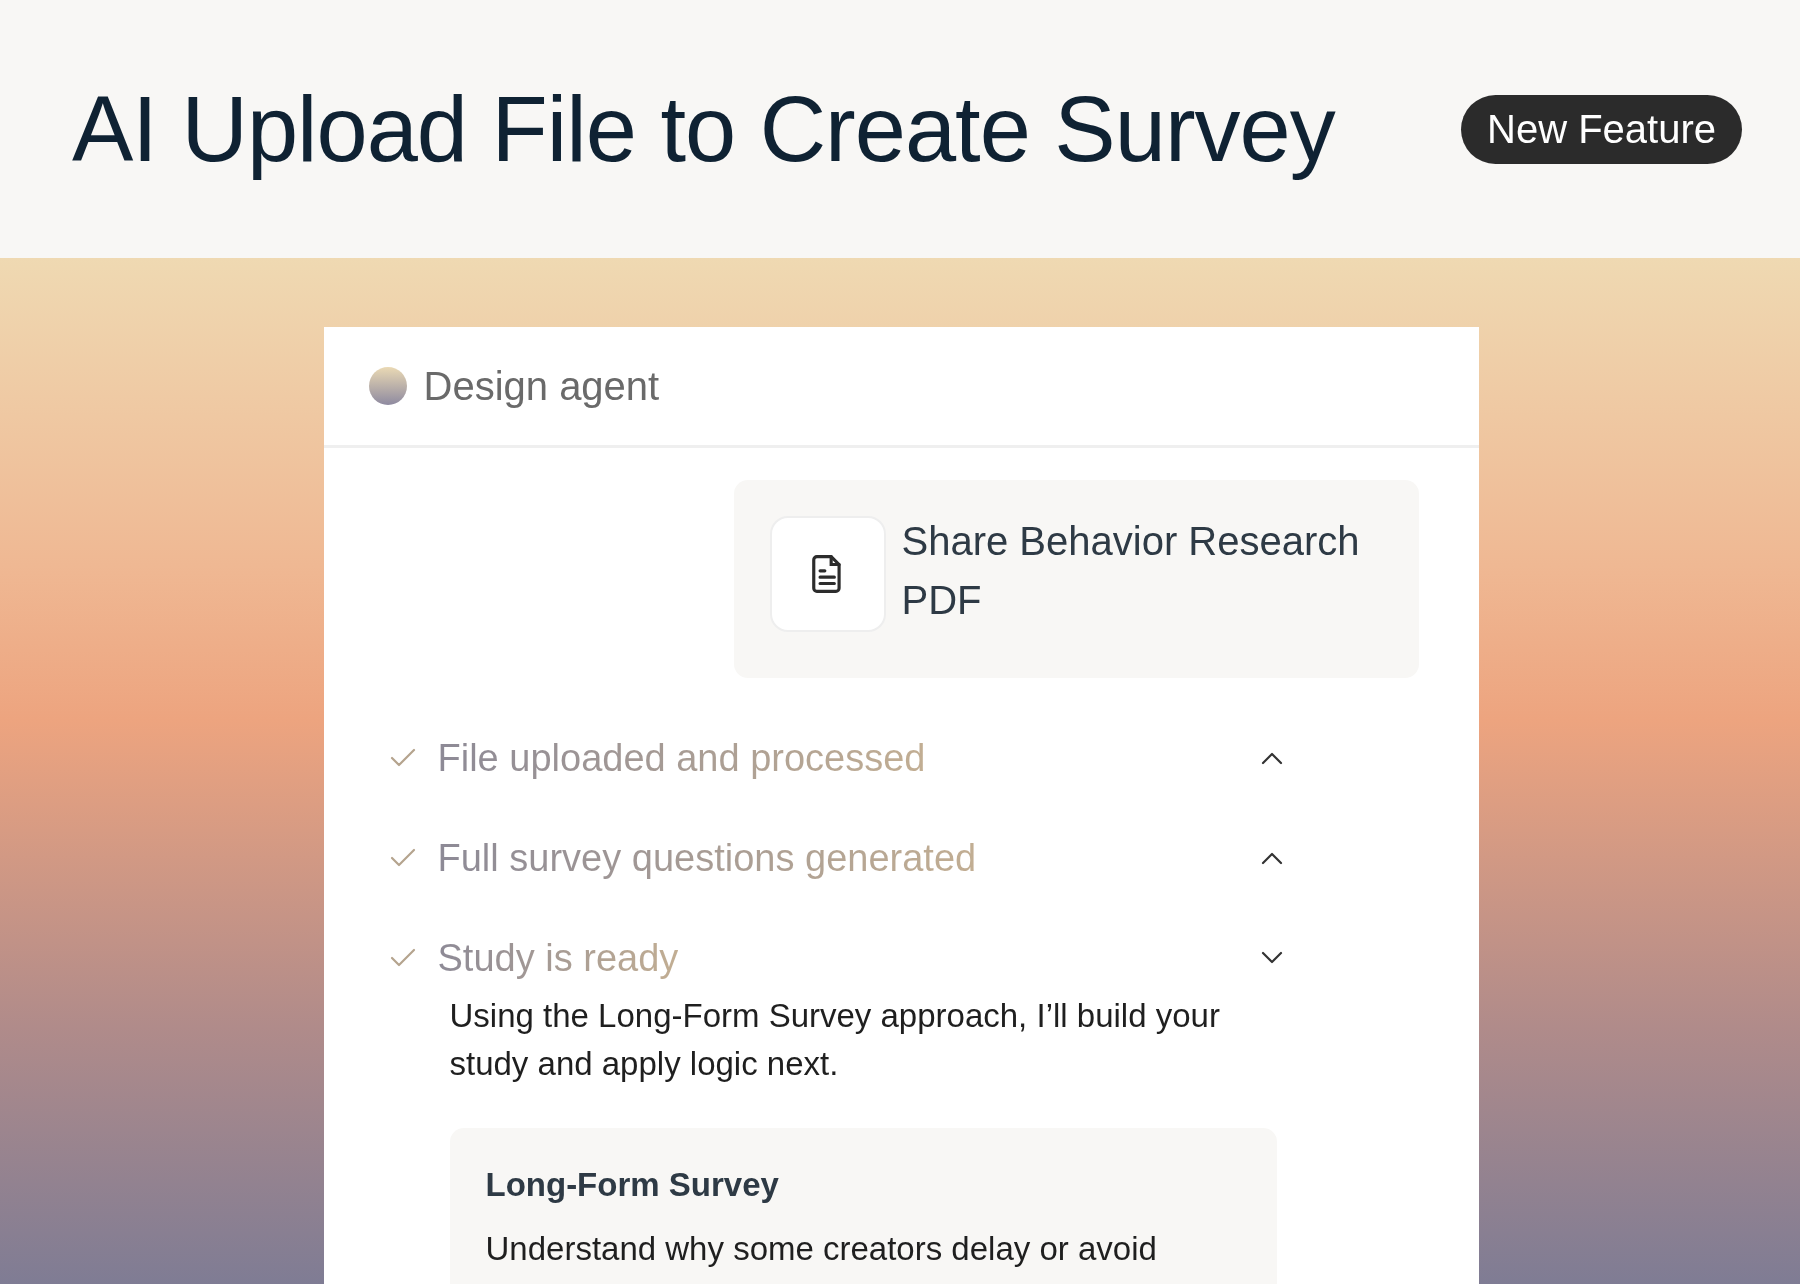 The height and width of the screenshot is (1284, 1800). What do you see at coordinates (821, 1249) in the screenshot?
I see `option-description: Understand why some creators delay or avoid` at bounding box center [821, 1249].